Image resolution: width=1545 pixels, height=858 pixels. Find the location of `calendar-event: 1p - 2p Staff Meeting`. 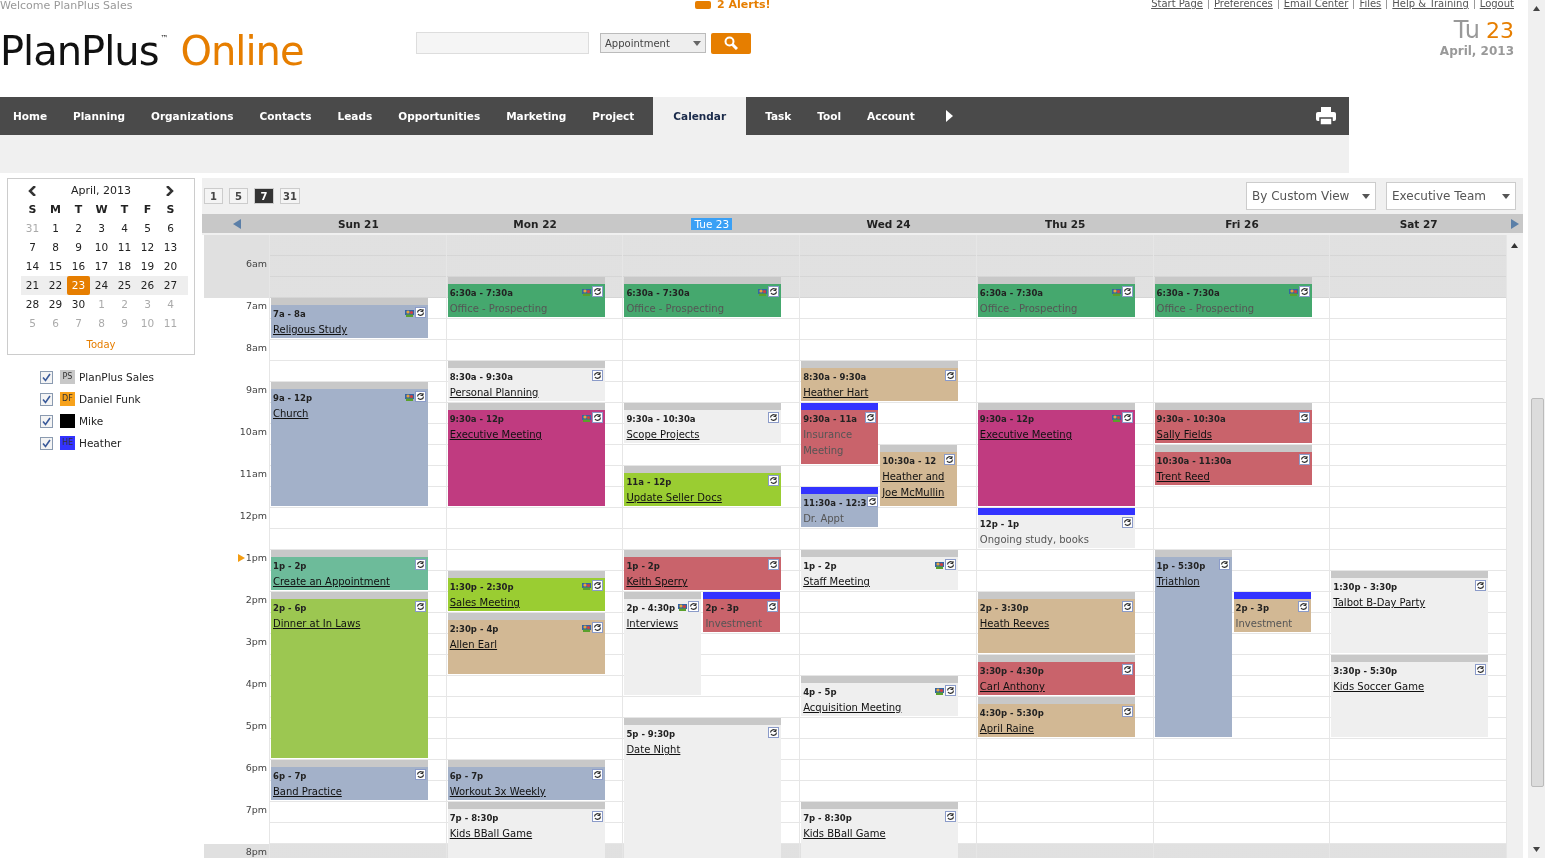

calendar-event: 1p - 2p Staff Meeting is located at coordinates (880, 570).